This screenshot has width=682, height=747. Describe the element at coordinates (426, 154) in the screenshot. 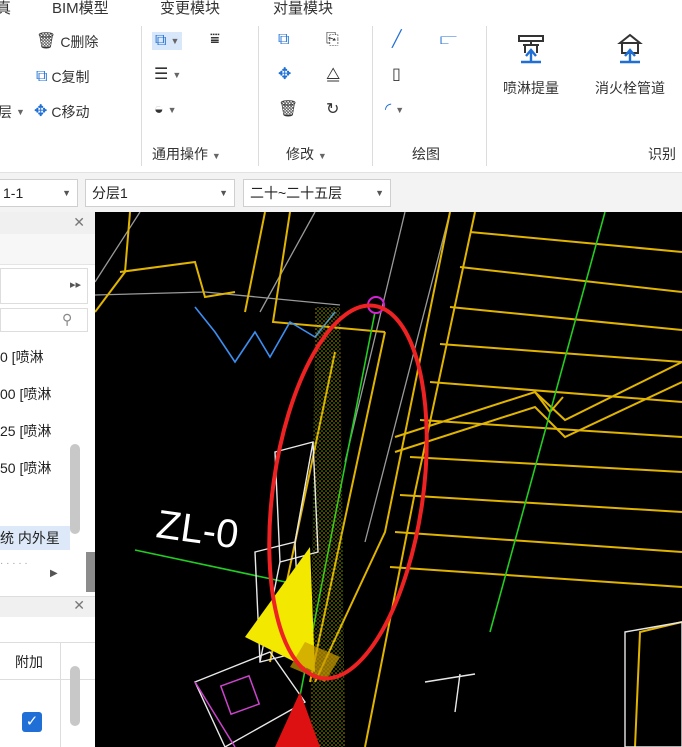

I see `group-draw: 绘图` at that location.